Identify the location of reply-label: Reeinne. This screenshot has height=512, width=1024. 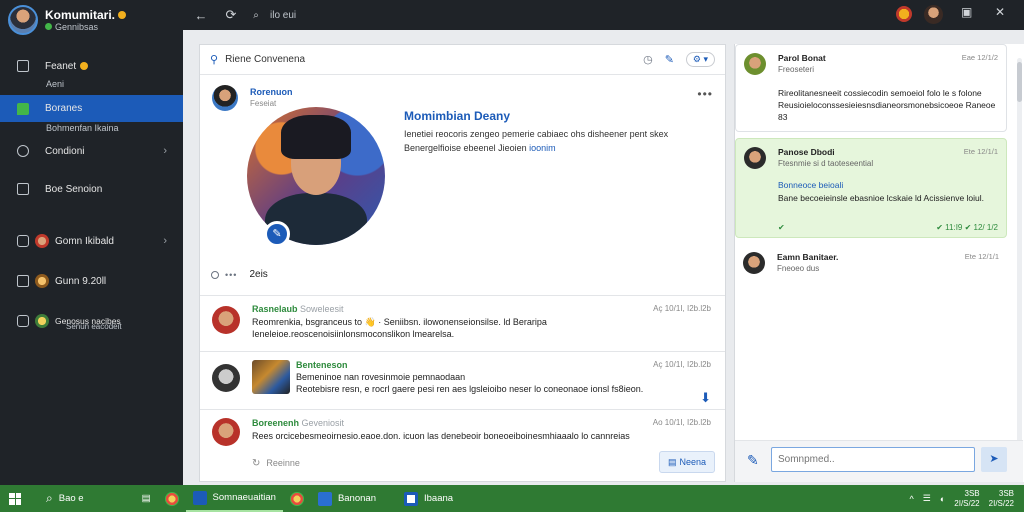
(283, 463).